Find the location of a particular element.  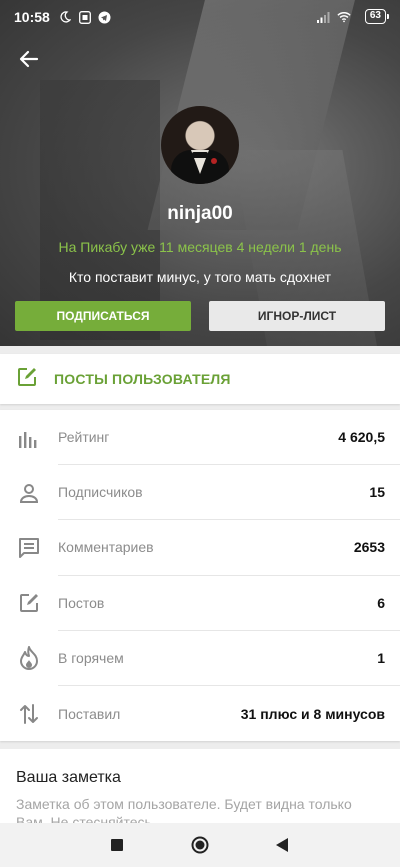

stat-value: 6 is located at coordinates (381, 602).